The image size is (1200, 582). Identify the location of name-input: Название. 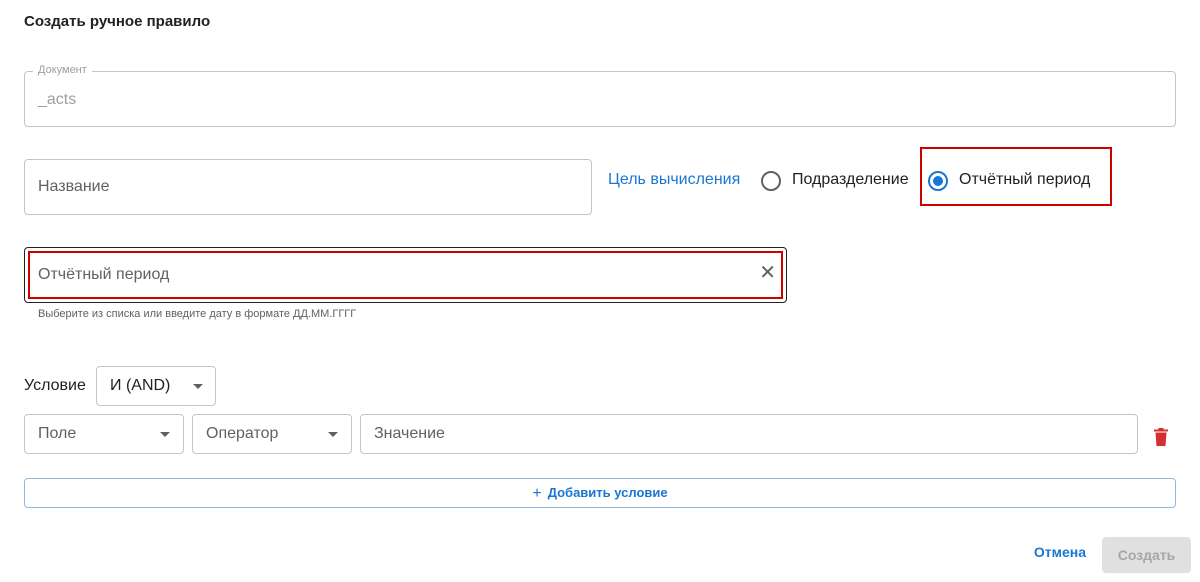
(308, 187).